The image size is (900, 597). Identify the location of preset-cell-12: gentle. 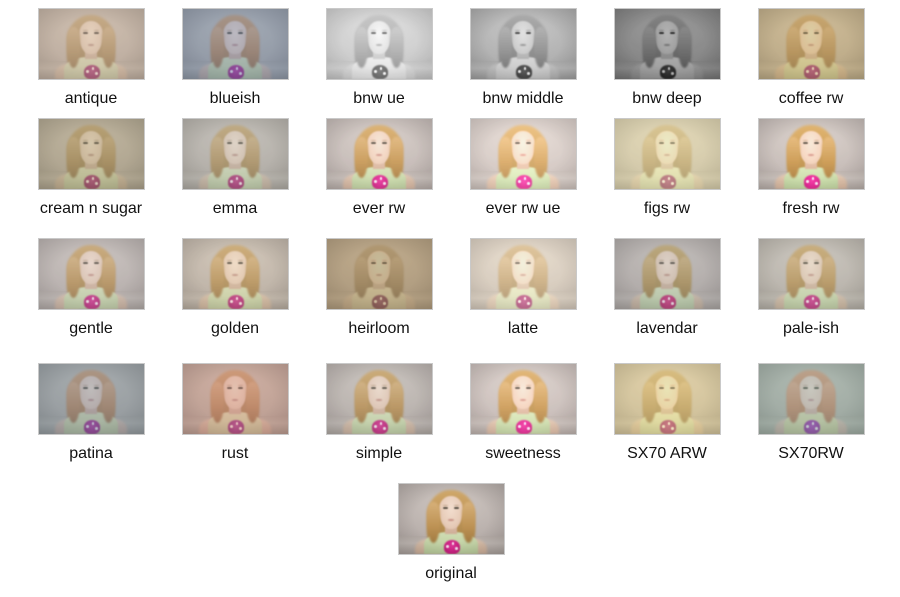
(91, 288).